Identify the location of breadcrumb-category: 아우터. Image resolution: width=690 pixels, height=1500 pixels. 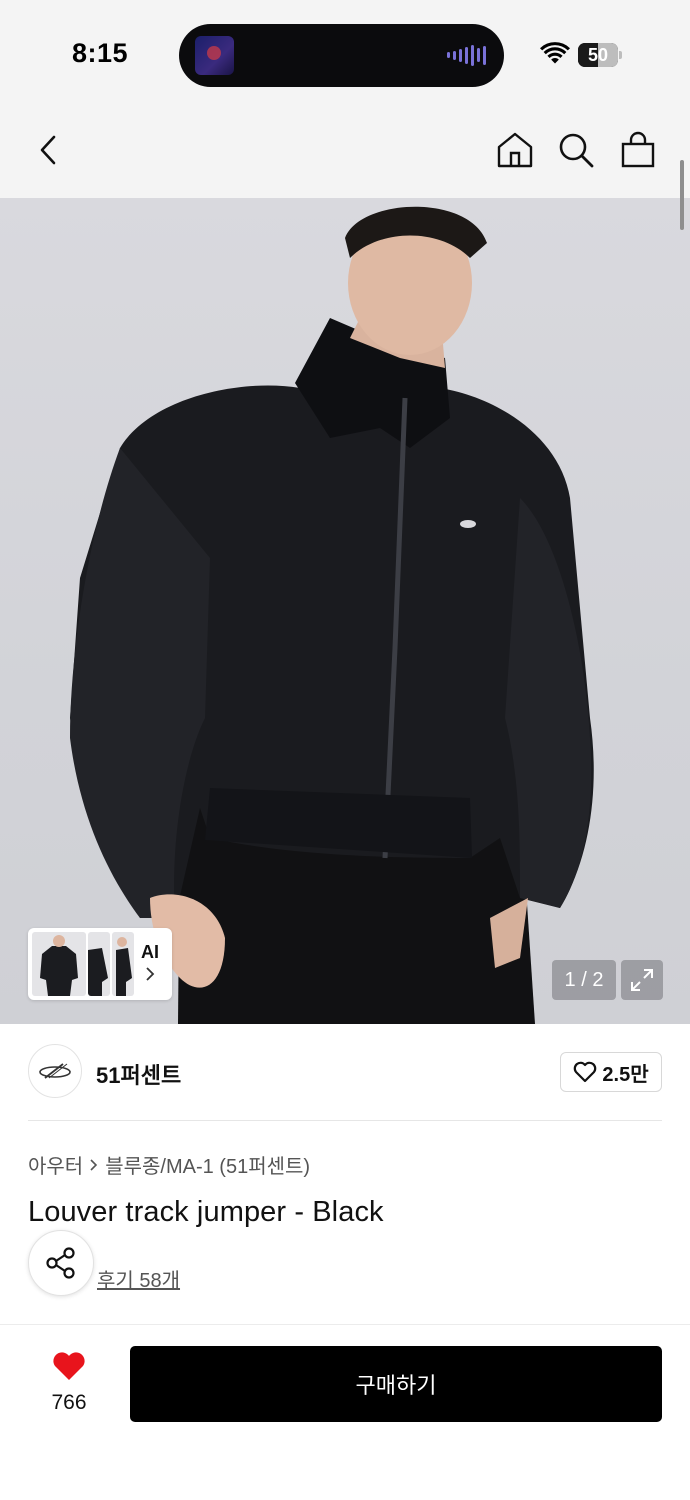
(55, 1164).